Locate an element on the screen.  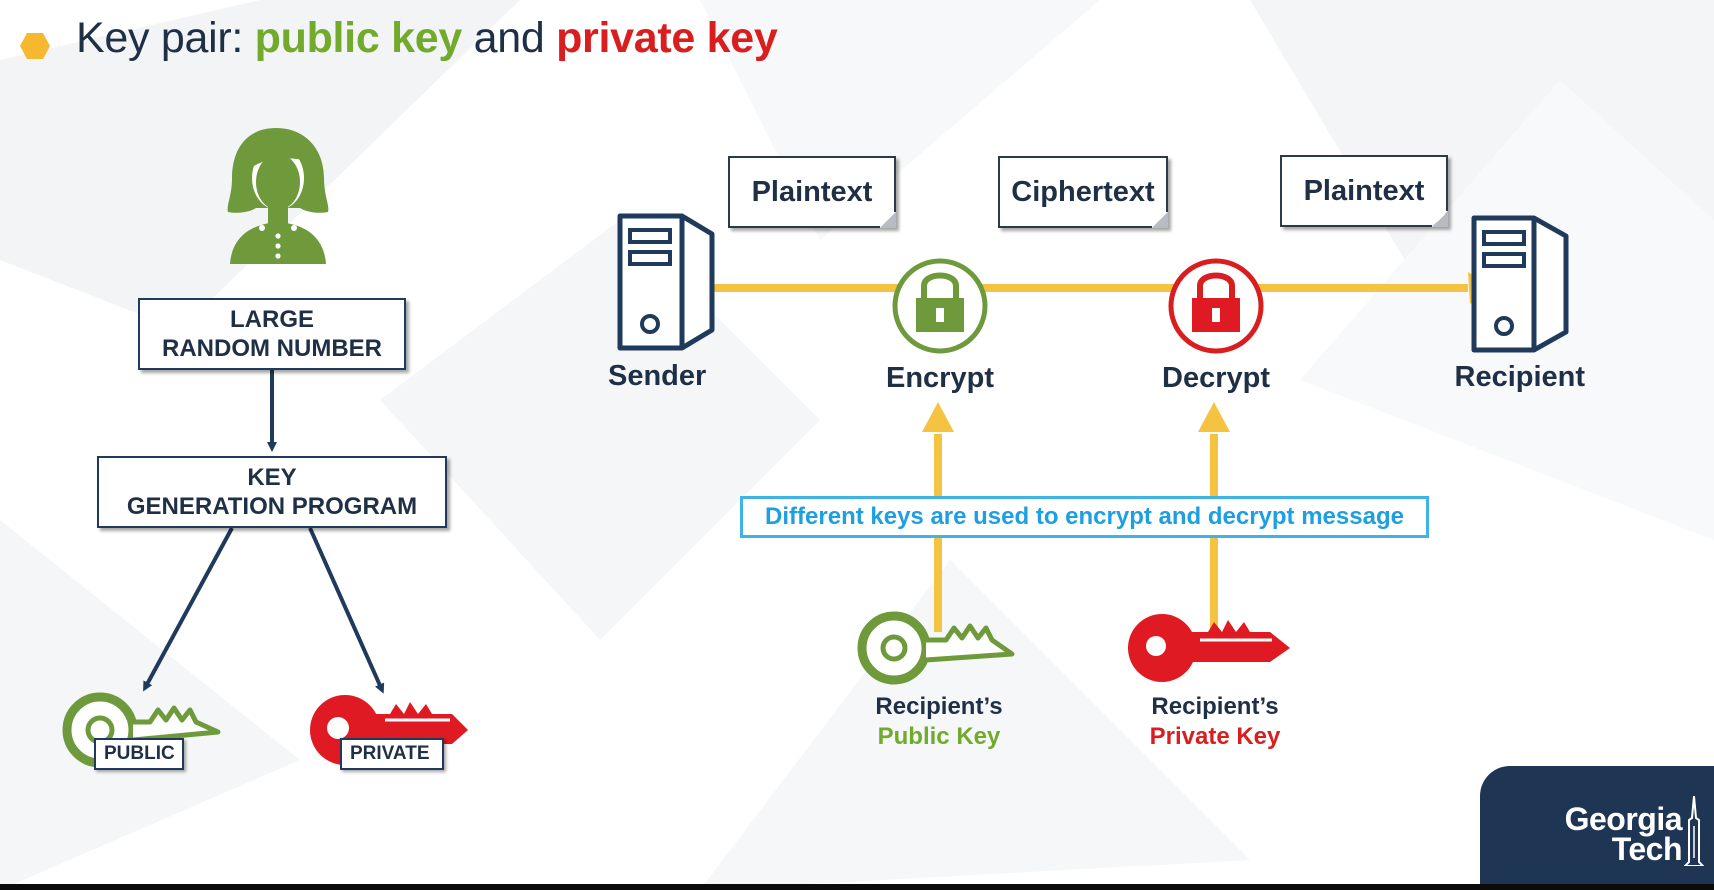
plaintext-note-recipient-label: Plaintext is located at coordinates (1364, 190).